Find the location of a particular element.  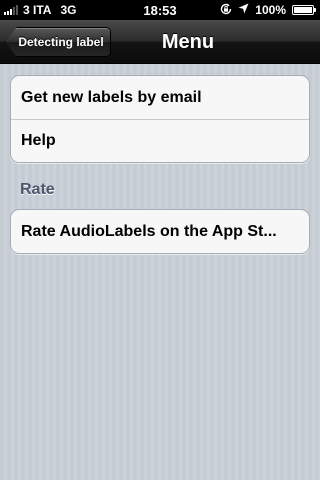

back-button: Detecting label is located at coordinates (58, 42).